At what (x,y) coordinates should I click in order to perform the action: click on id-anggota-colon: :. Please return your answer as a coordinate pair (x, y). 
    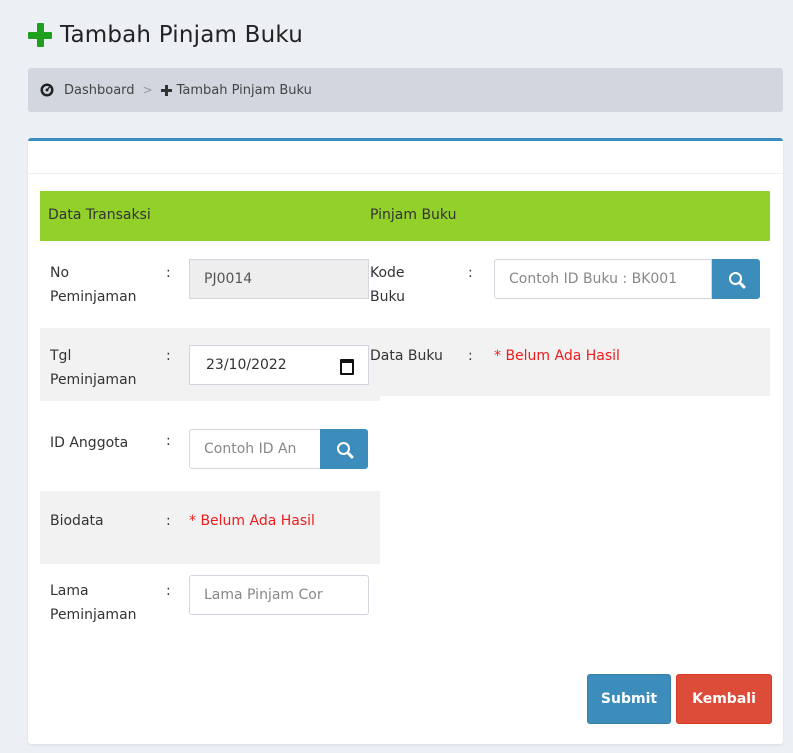
    Looking at the image, I should click on (168, 441).